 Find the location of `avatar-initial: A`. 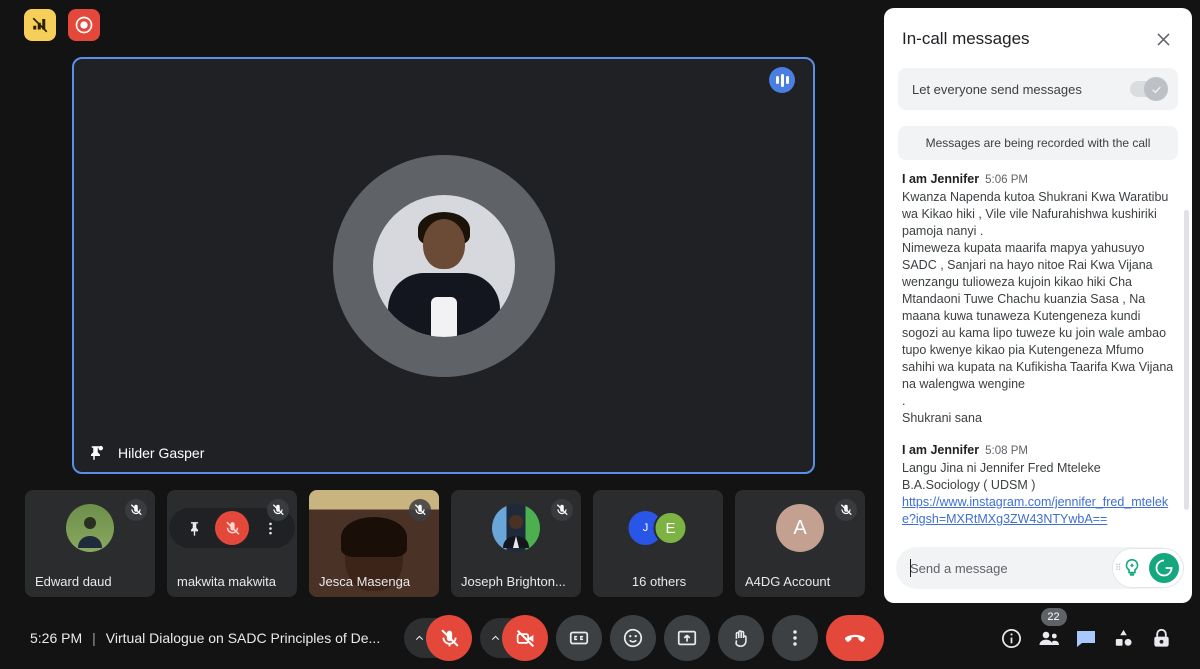

avatar-initial: A is located at coordinates (800, 528).